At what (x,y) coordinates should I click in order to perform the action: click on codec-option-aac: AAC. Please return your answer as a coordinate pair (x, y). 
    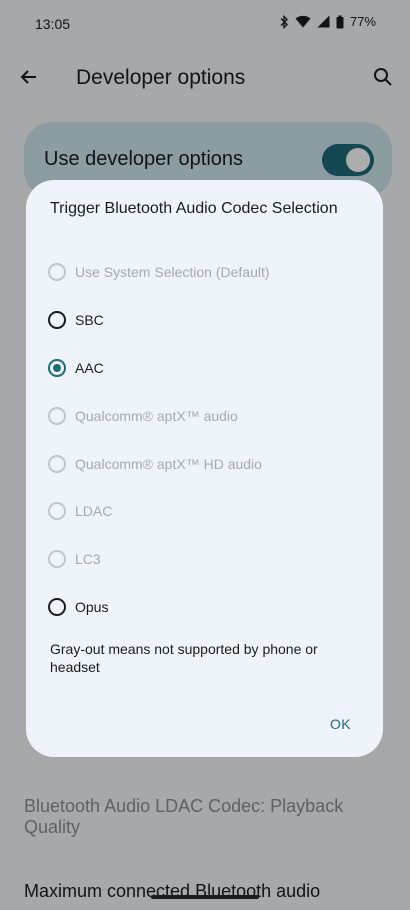
    Looking at the image, I should click on (206, 368).